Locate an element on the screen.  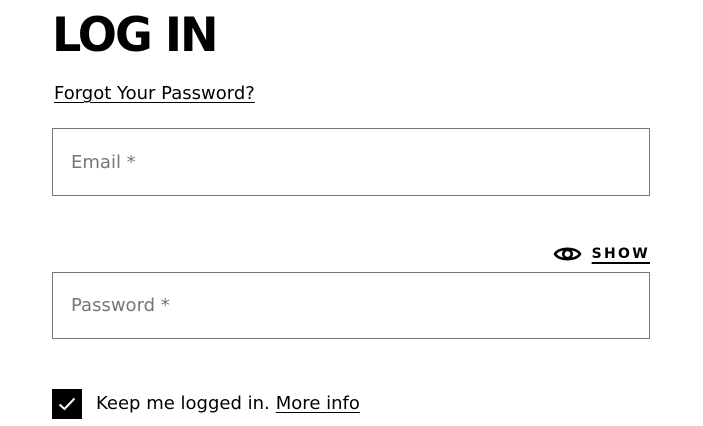
keep-logged-in-label: Keep me logged in. is located at coordinates (183, 403).